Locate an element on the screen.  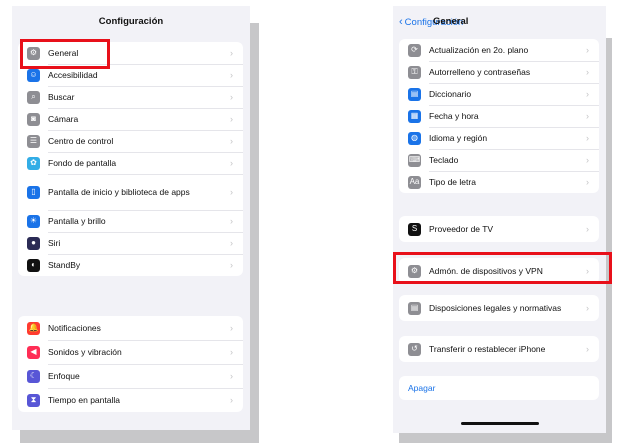
row-label: StandBy is located at coordinates (64, 264).